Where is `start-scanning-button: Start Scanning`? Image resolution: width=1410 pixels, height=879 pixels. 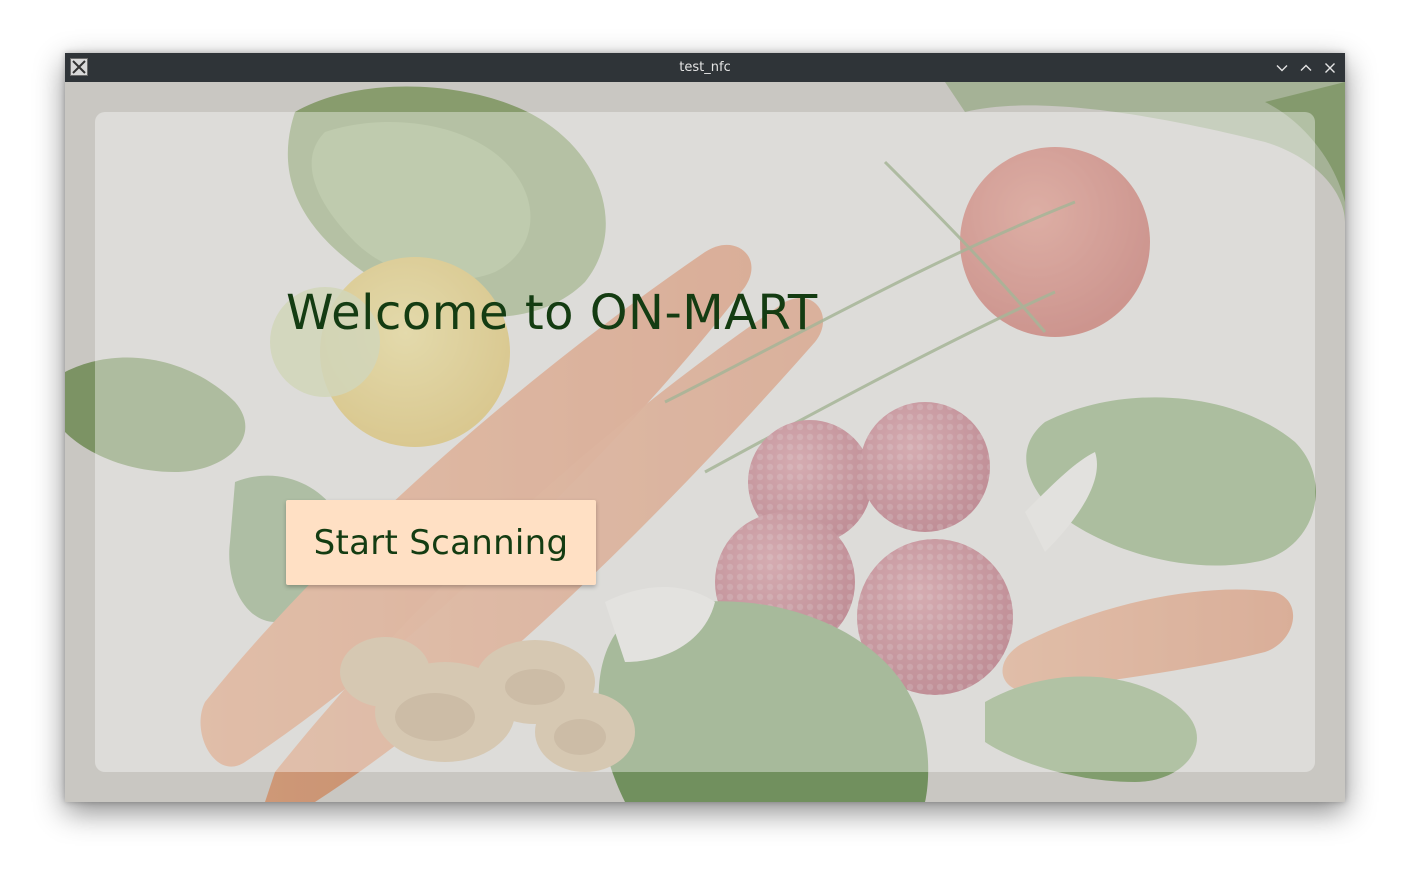 start-scanning-button: Start Scanning is located at coordinates (441, 542).